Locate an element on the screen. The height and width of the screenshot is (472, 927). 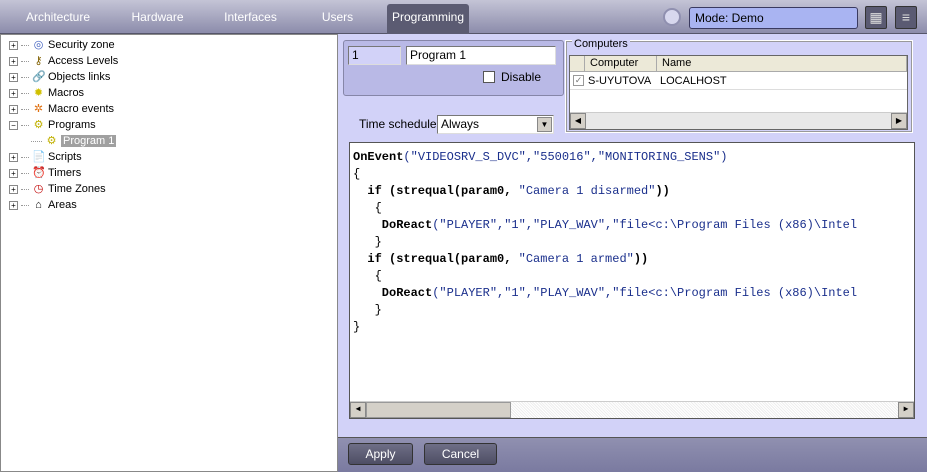
time-schedule-select: Always ▼ is located at coordinates (495, 124).